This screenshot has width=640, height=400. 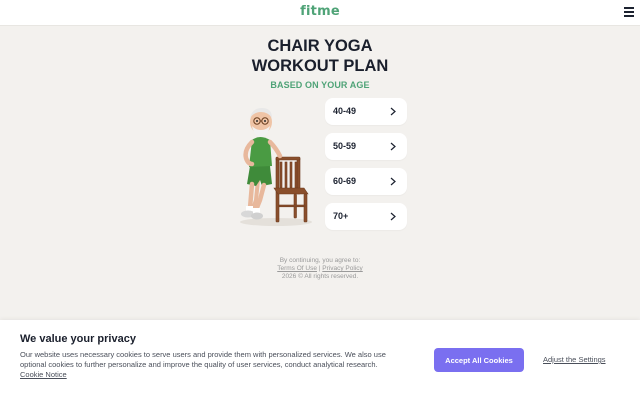 I want to click on privacy-policy-link: Privacy Policy, so click(x=342, y=268).